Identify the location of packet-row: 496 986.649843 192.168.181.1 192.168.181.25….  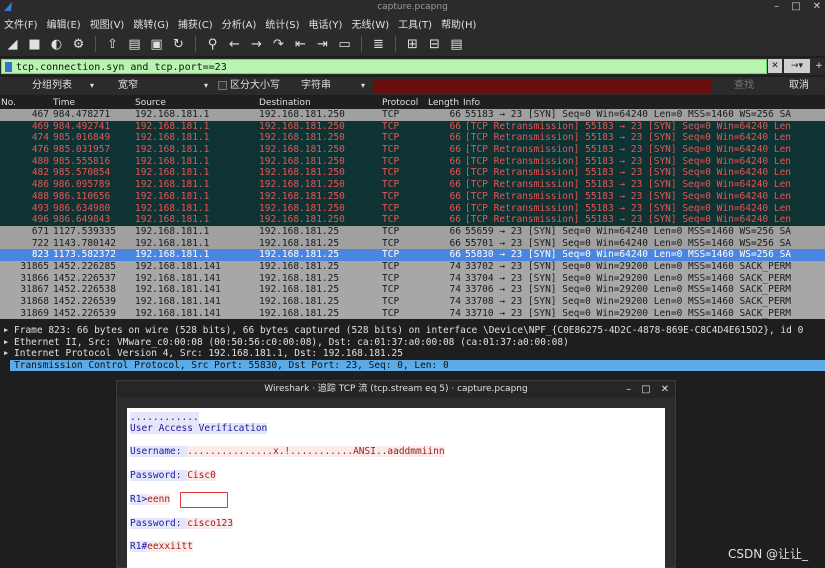
(412, 220).